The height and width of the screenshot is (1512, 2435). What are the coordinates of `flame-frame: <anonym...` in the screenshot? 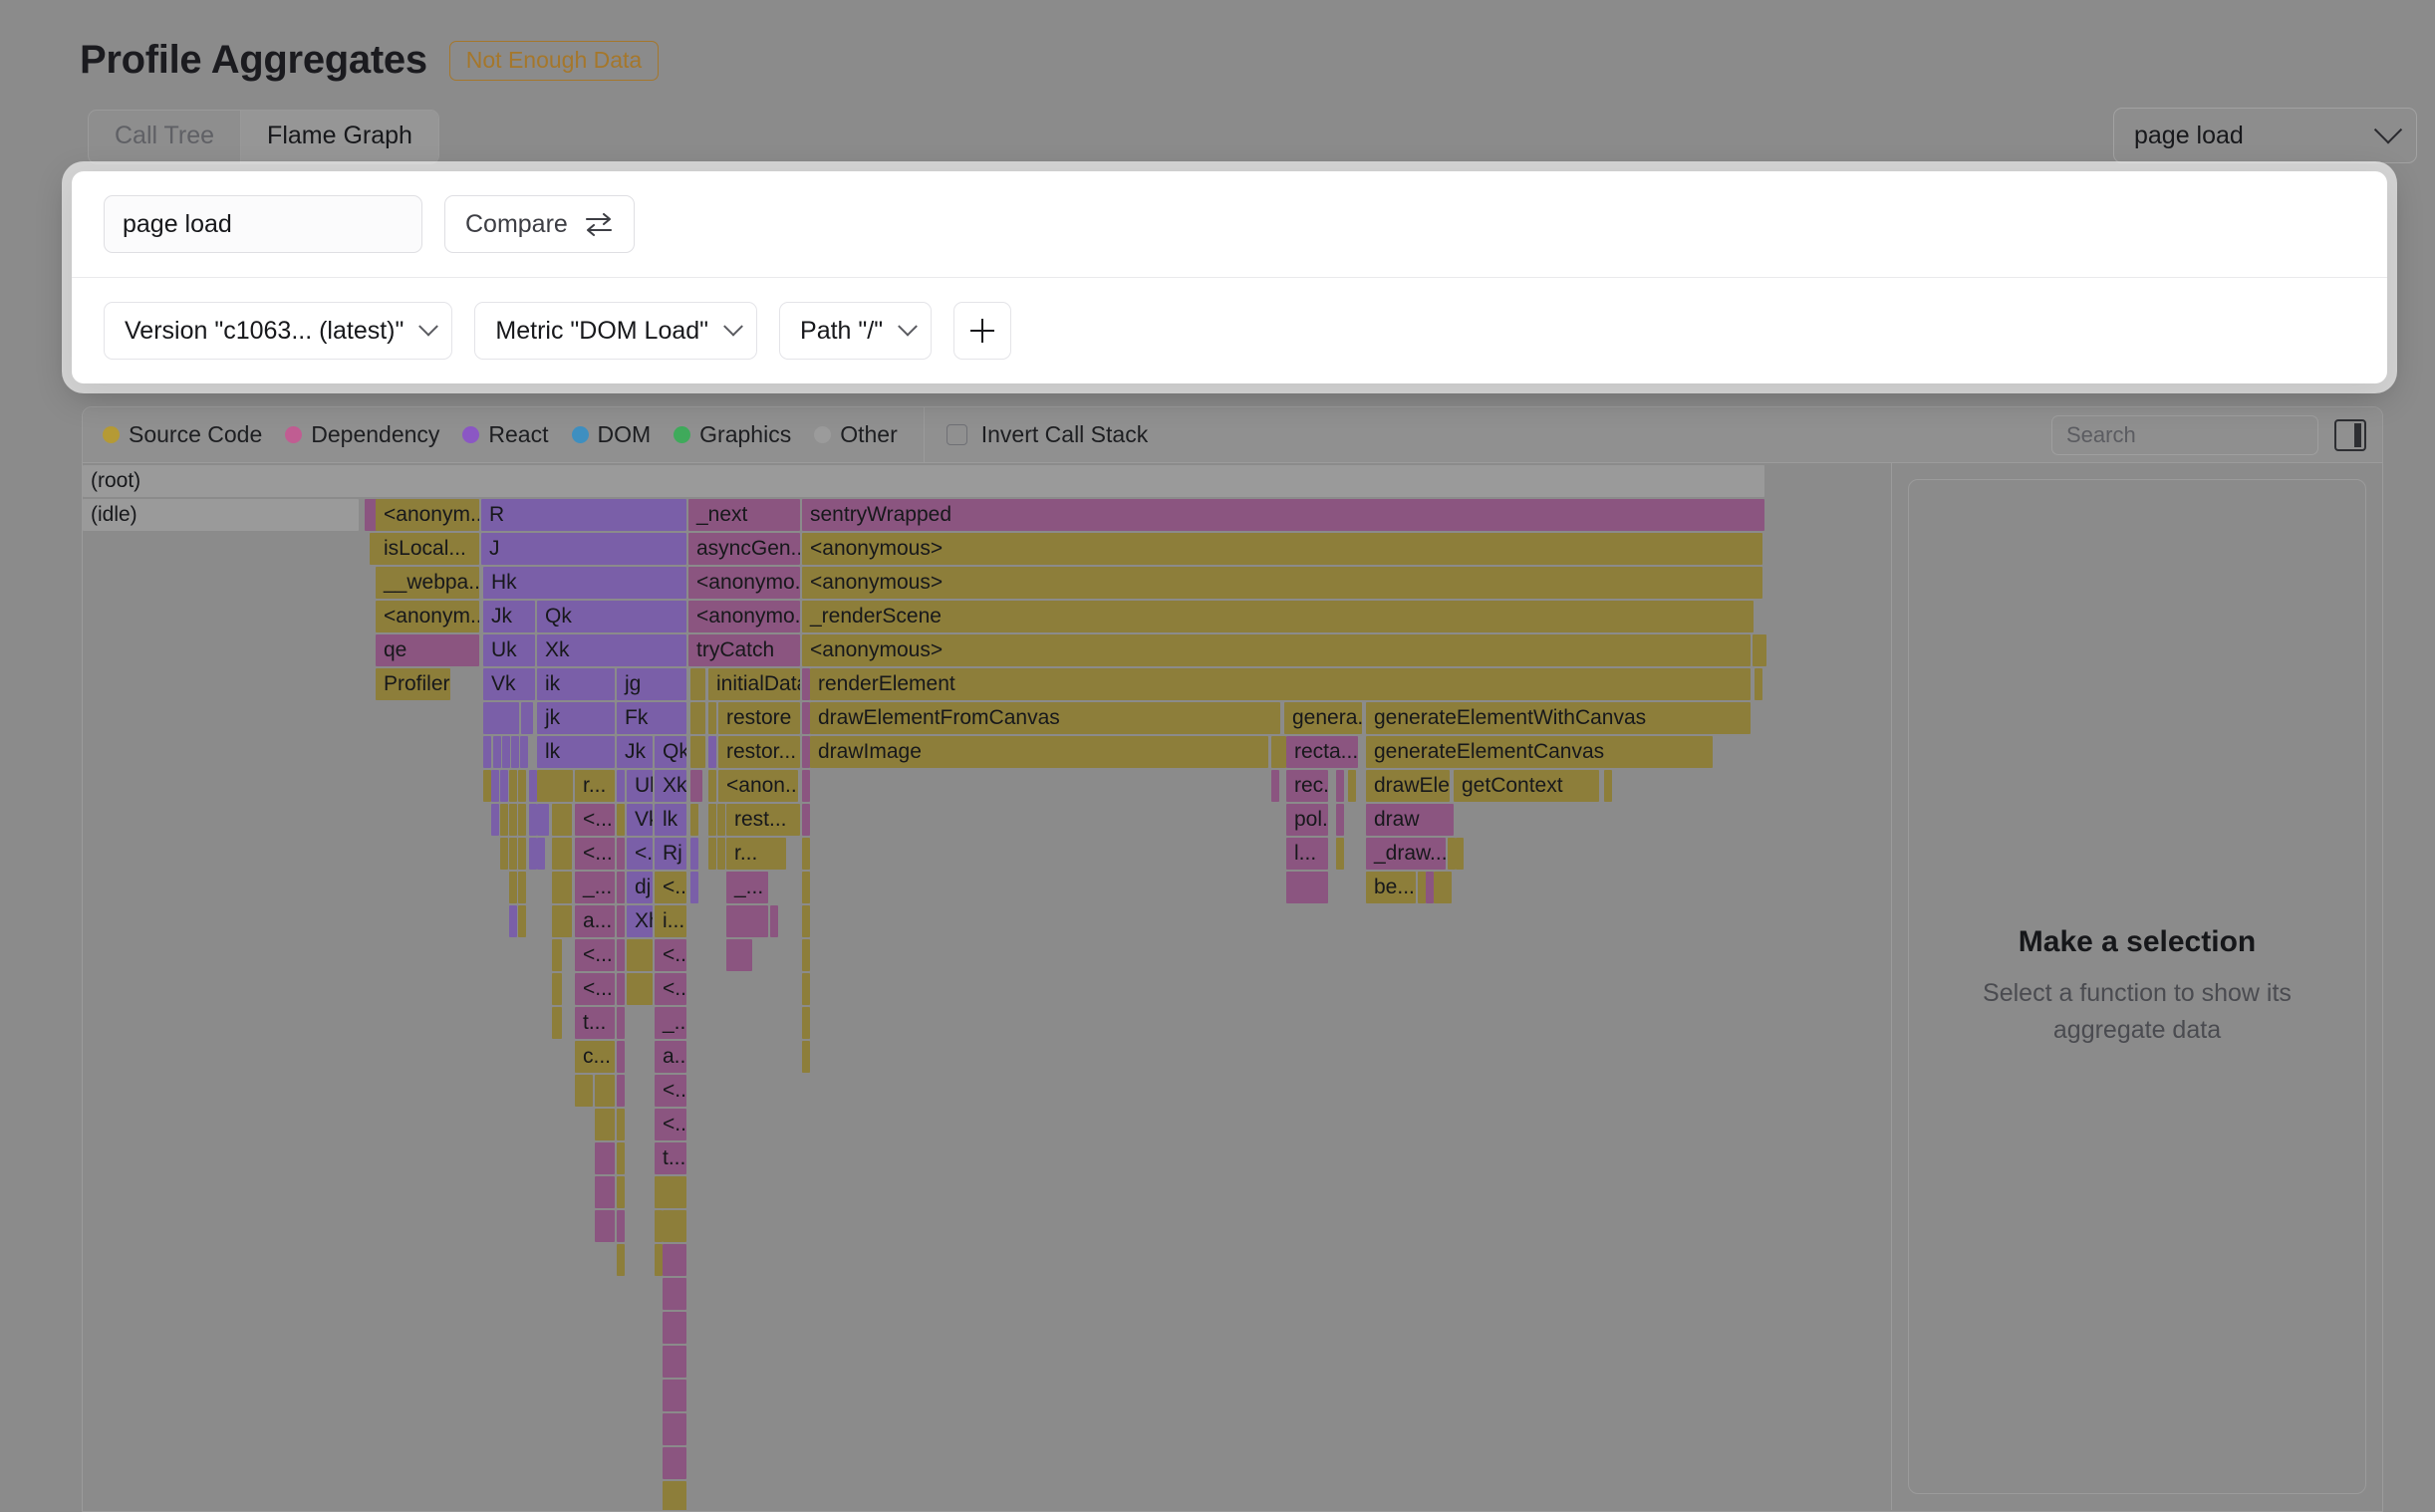 It's located at (428, 616).